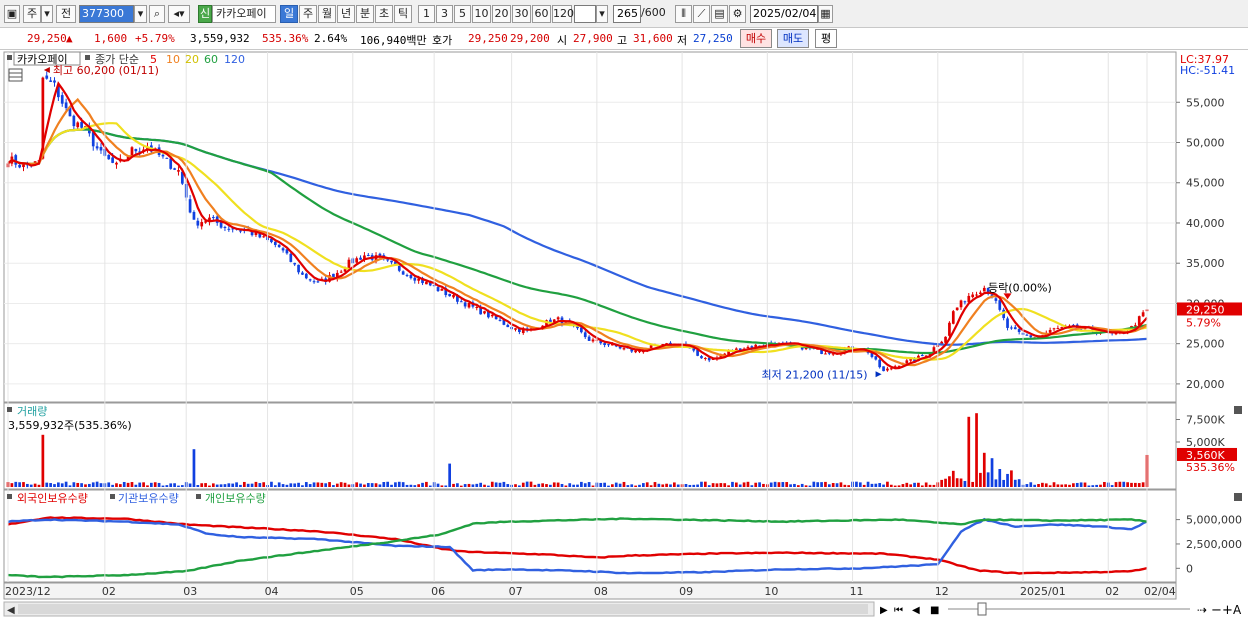 The height and width of the screenshot is (621, 1248). I want to click on layout-icon: ▣, so click(12, 14).